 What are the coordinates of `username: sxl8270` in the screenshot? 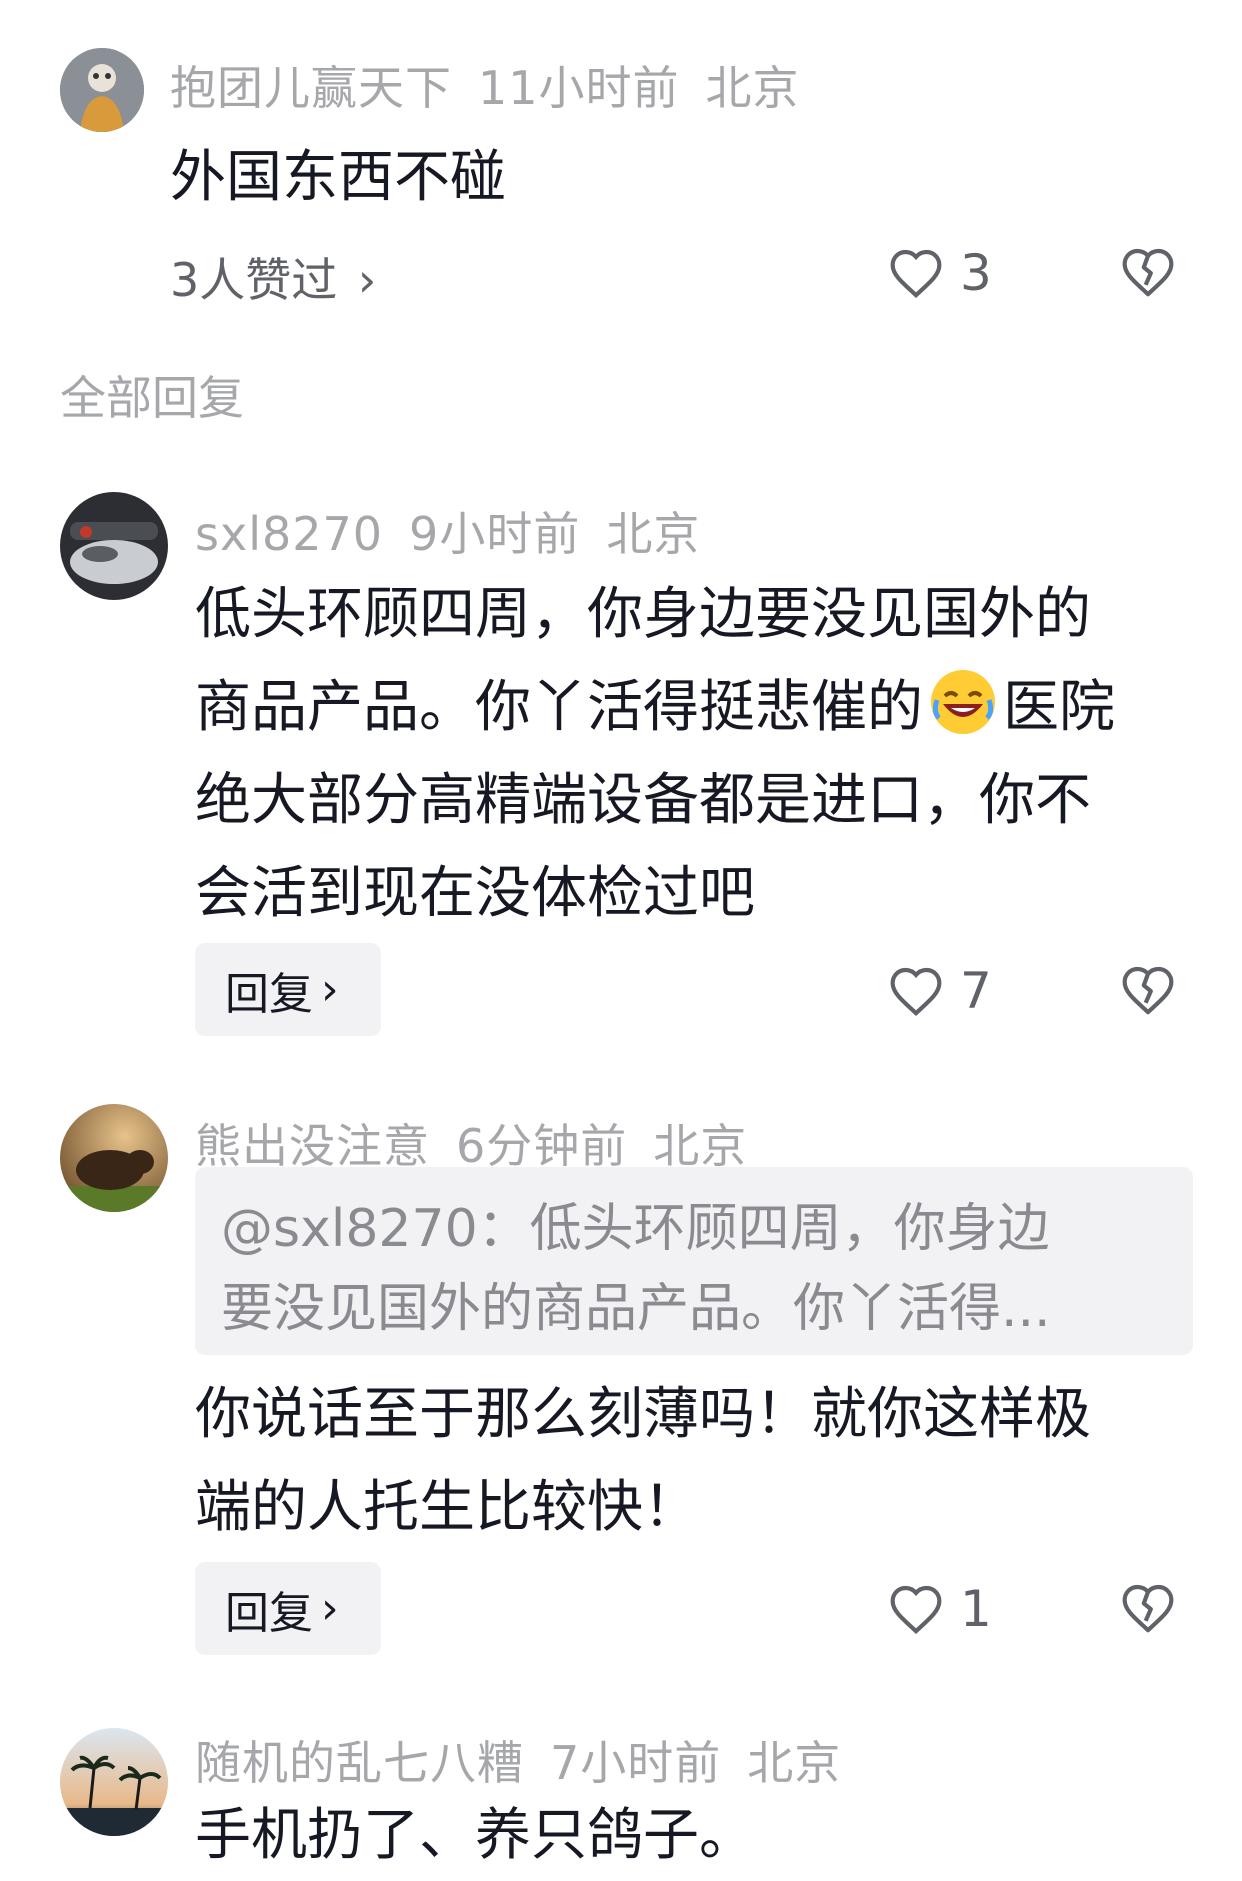 It's located at (289, 534).